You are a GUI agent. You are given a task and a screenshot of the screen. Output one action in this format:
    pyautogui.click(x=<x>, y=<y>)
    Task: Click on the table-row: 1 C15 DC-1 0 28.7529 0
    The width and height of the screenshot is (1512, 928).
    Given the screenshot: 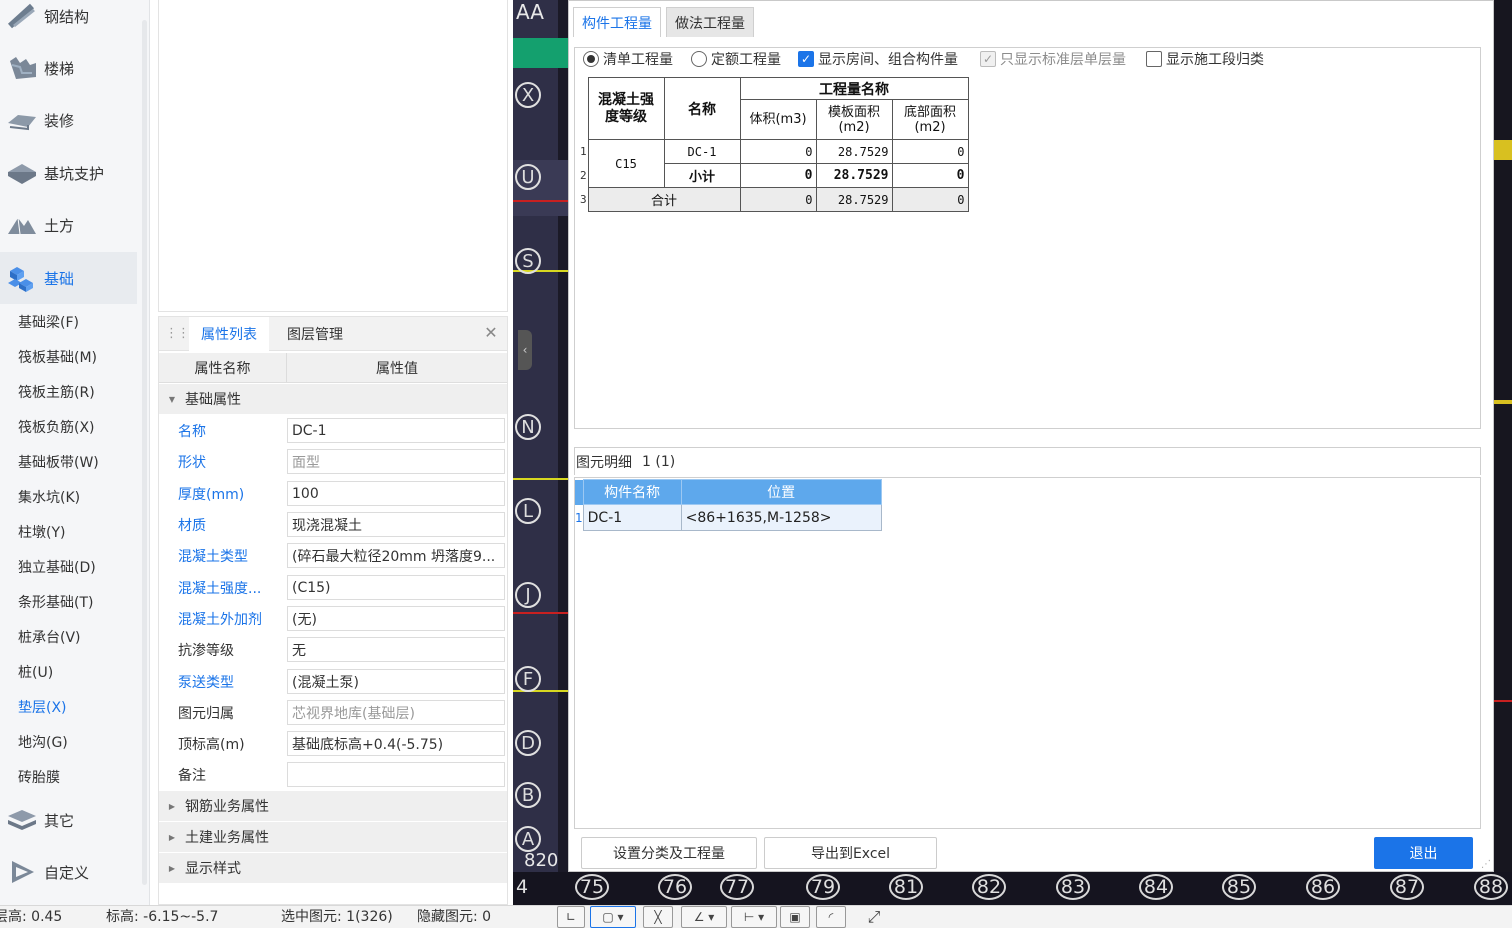 What is the action you would take?
    pyautogui.click(x=774, y=163)
    